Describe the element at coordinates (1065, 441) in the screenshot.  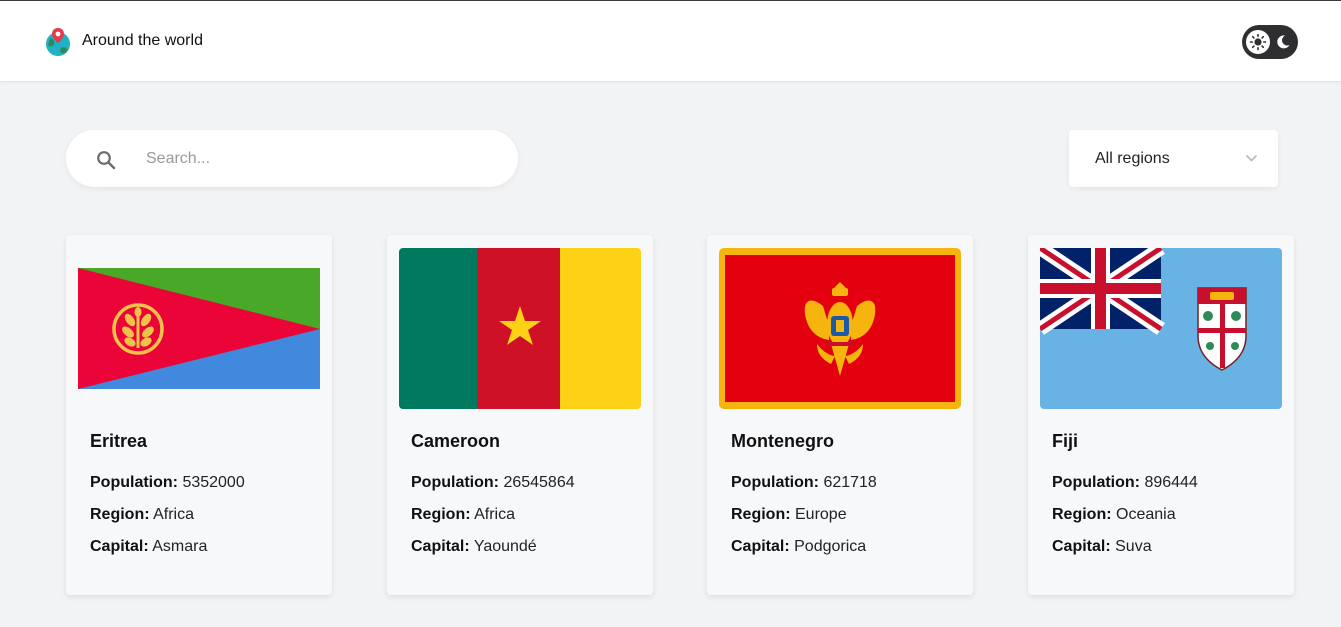
I see `country-name: Fiji` at that location.